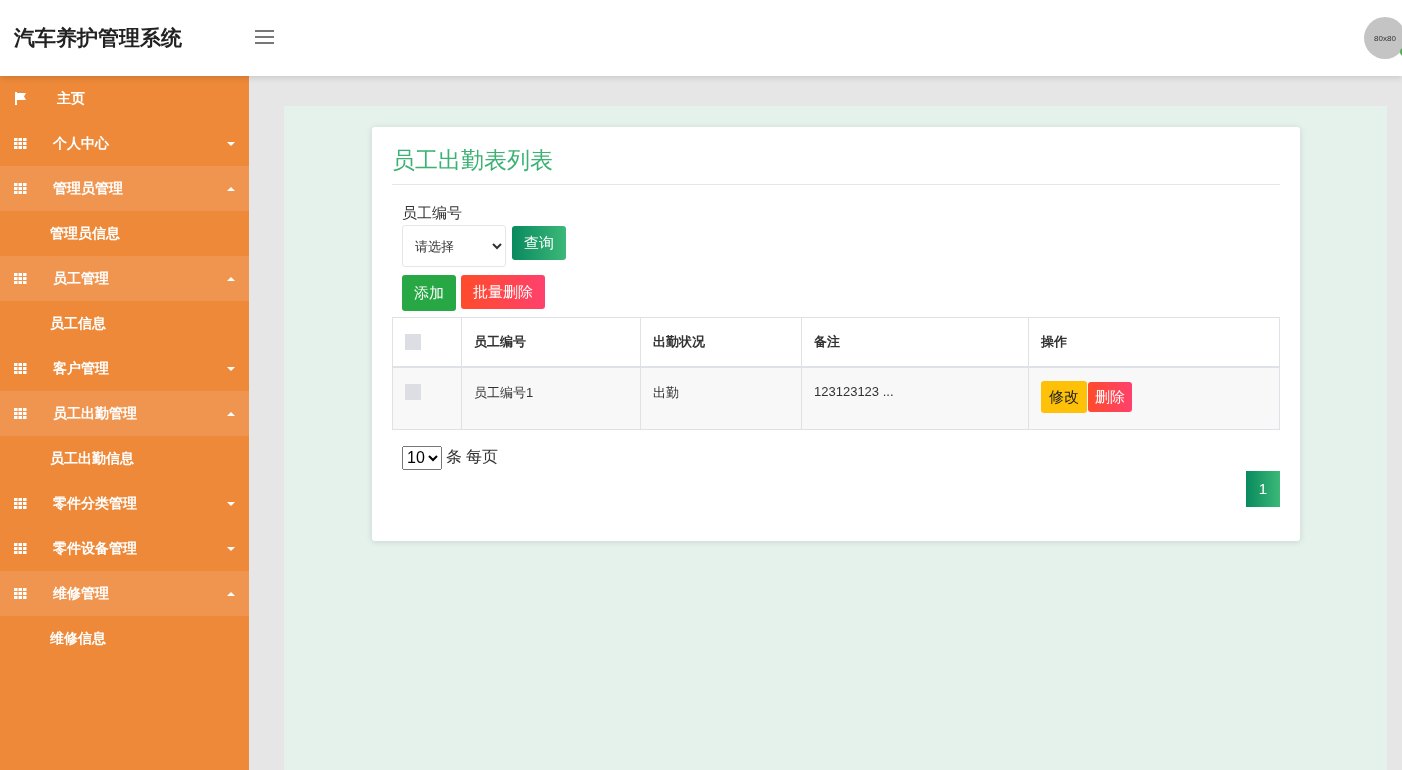 This screenshot has width=1402, height=770. What do you see at coordinates (539, 243) in the screenshot?
I see `search-button: 查询` at bounding box center [539, 243].